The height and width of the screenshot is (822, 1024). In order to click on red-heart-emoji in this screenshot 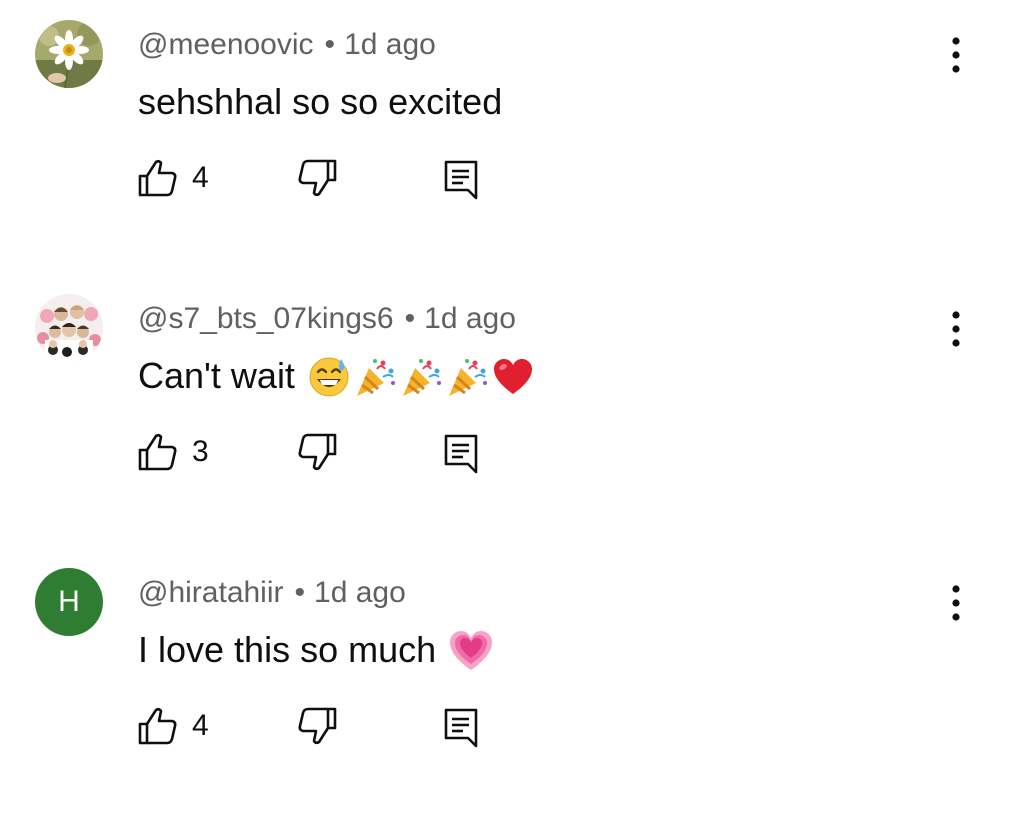, I will do `click(512, 377)`.